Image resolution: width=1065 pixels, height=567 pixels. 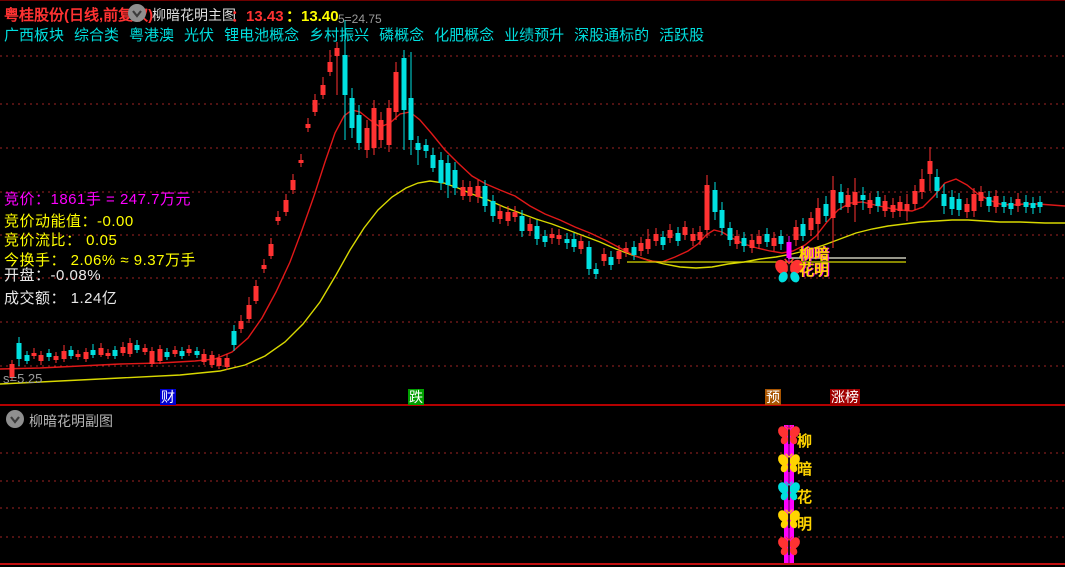 I want to click on concept-tag: 深股通标的, so click(x=611, y=35).